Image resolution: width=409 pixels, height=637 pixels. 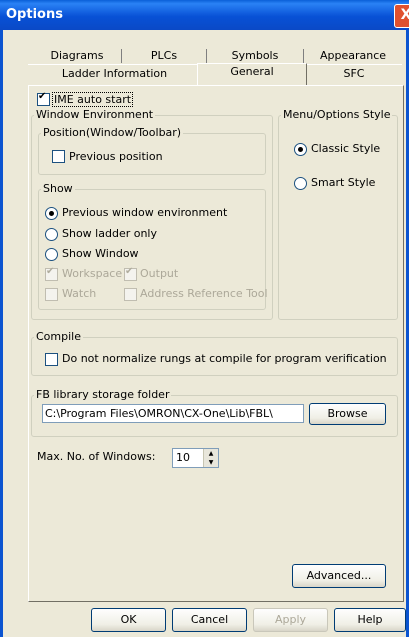 I want to click on previous-position-label: Previous position, so click(x=116, y=156).